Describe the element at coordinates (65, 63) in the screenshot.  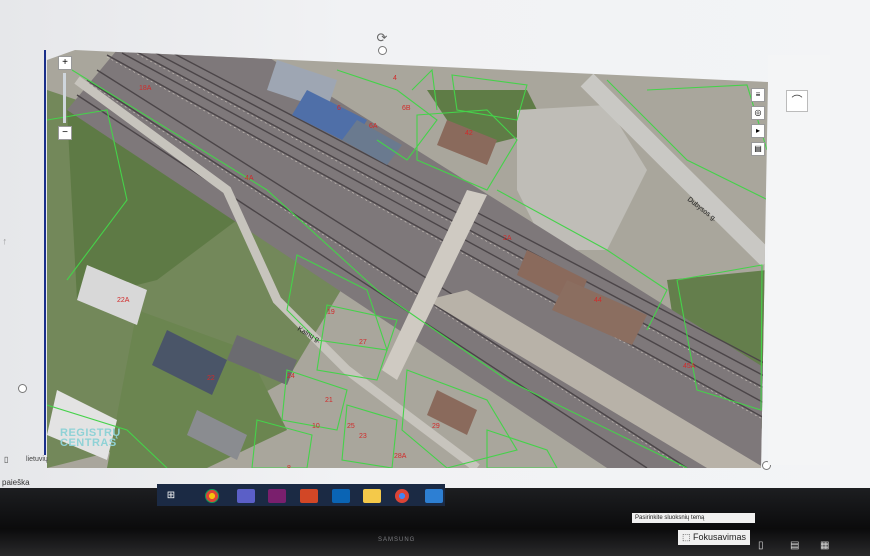
I see `zoom-in-button: +` at that location.